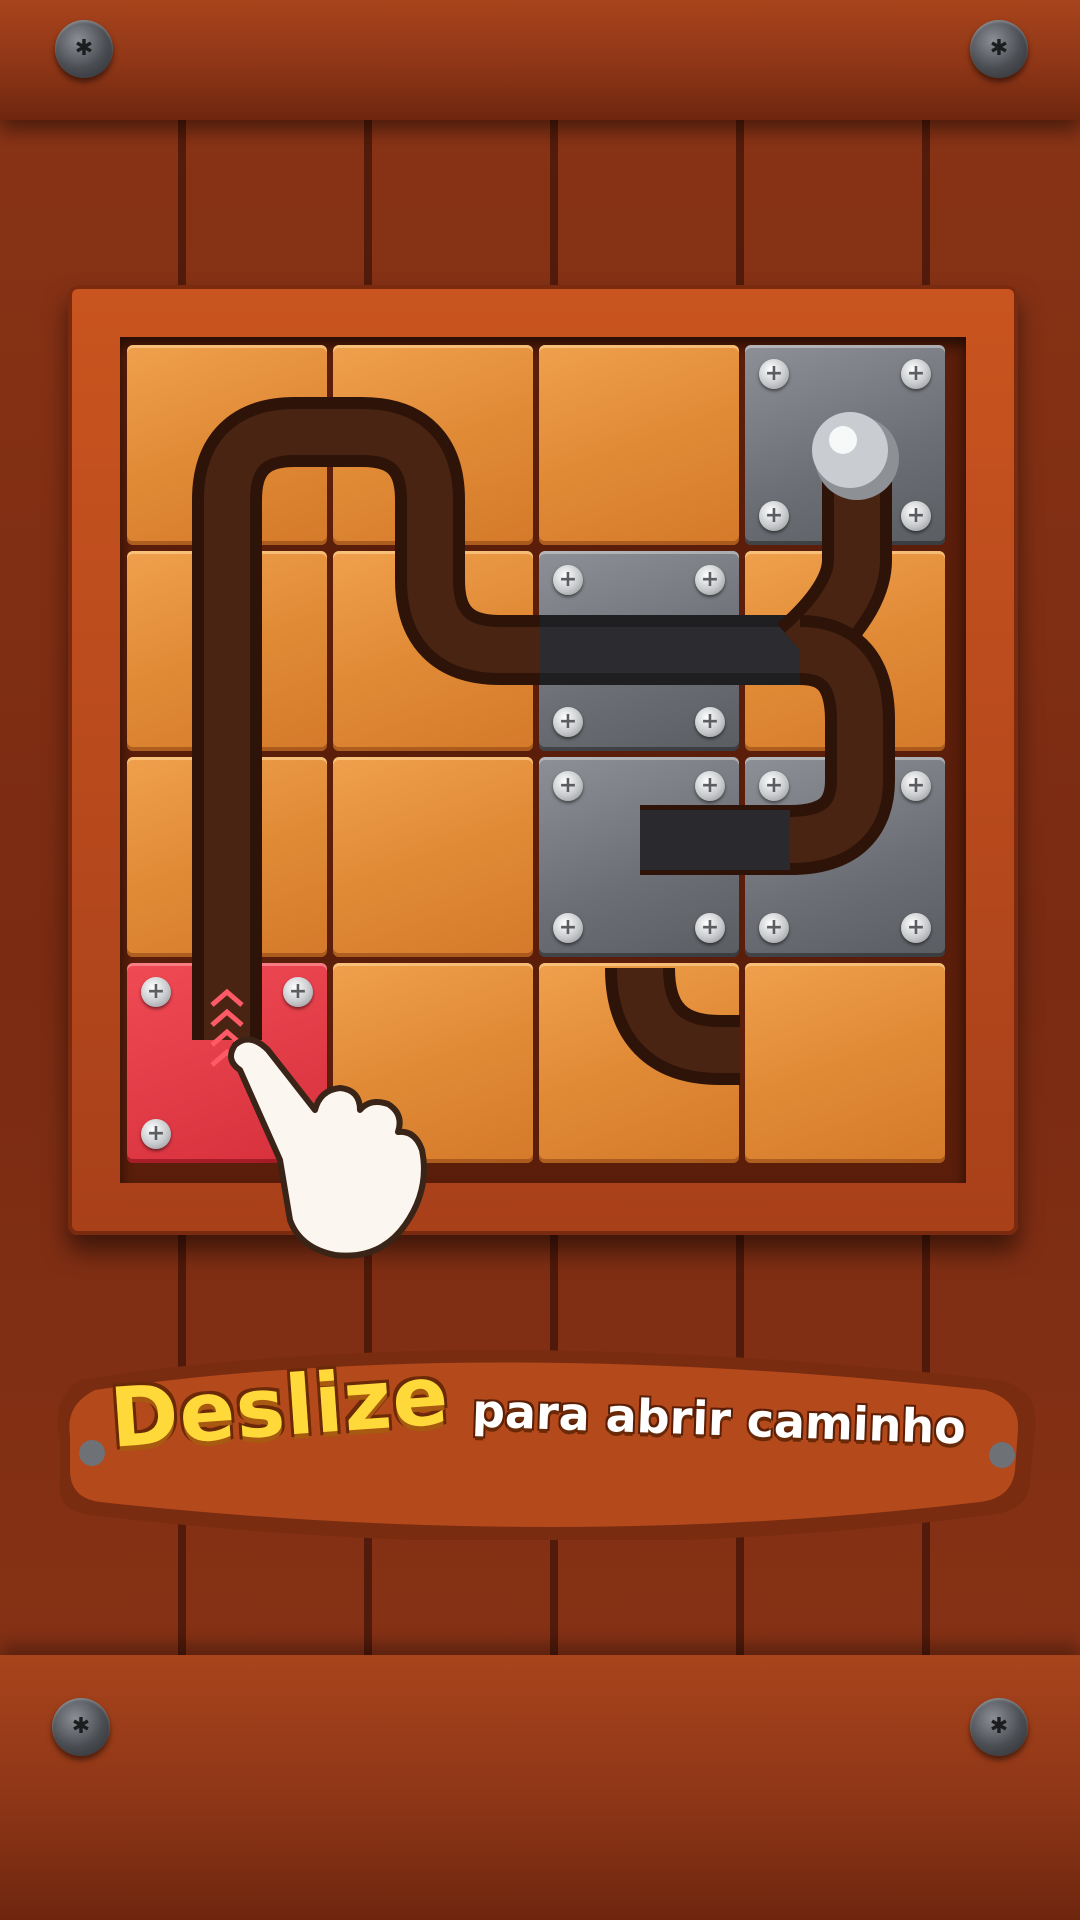 The width and height of the screenshot is (1080, 1920). Describe the element at coordinates (327, 1147) in the screenshot. I see `pointing-hand-icon` at that location.